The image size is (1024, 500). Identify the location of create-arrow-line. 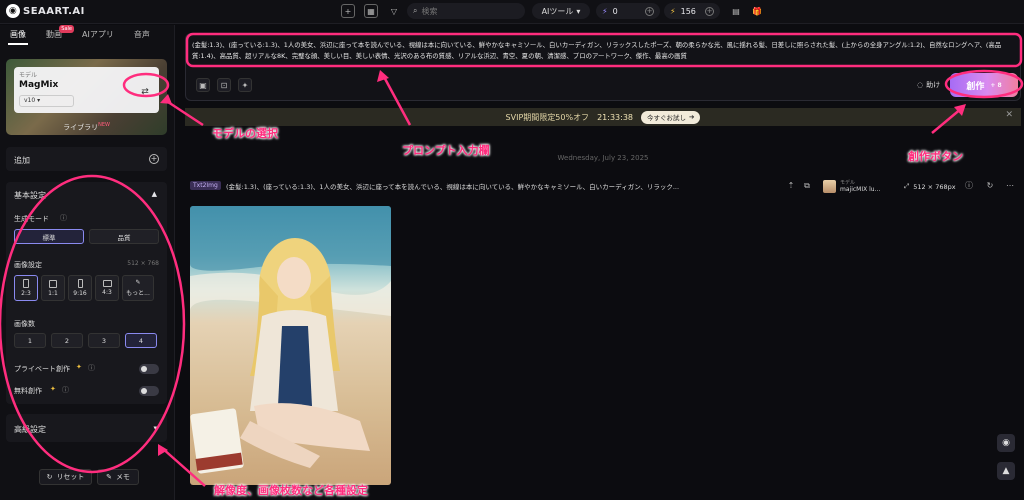
(947, 120).